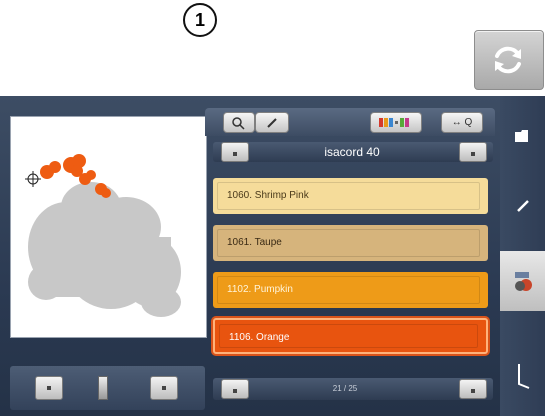 The height and width of the screenshot is (416, 545). What do you see at coordinates (49, 388) in the screenshot?
I see `prev-color-button` at bounding box center [49, 388].